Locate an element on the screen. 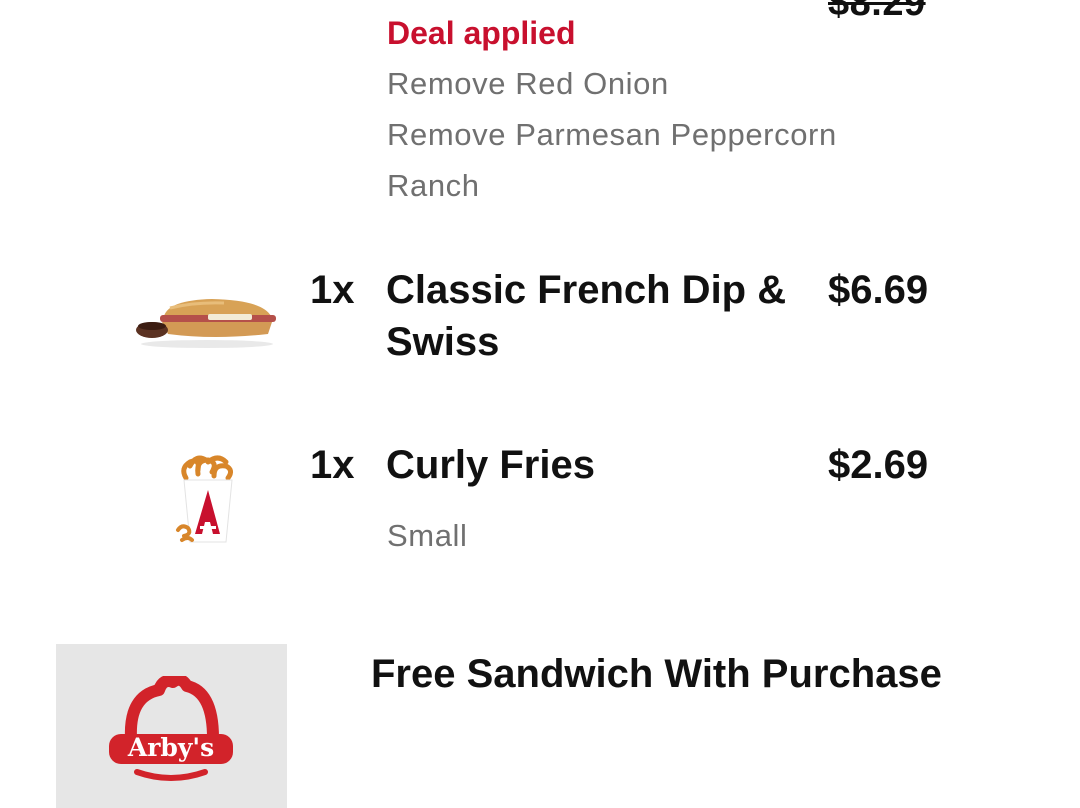  item-price: $6.69 is located at coordinates (878, 290).